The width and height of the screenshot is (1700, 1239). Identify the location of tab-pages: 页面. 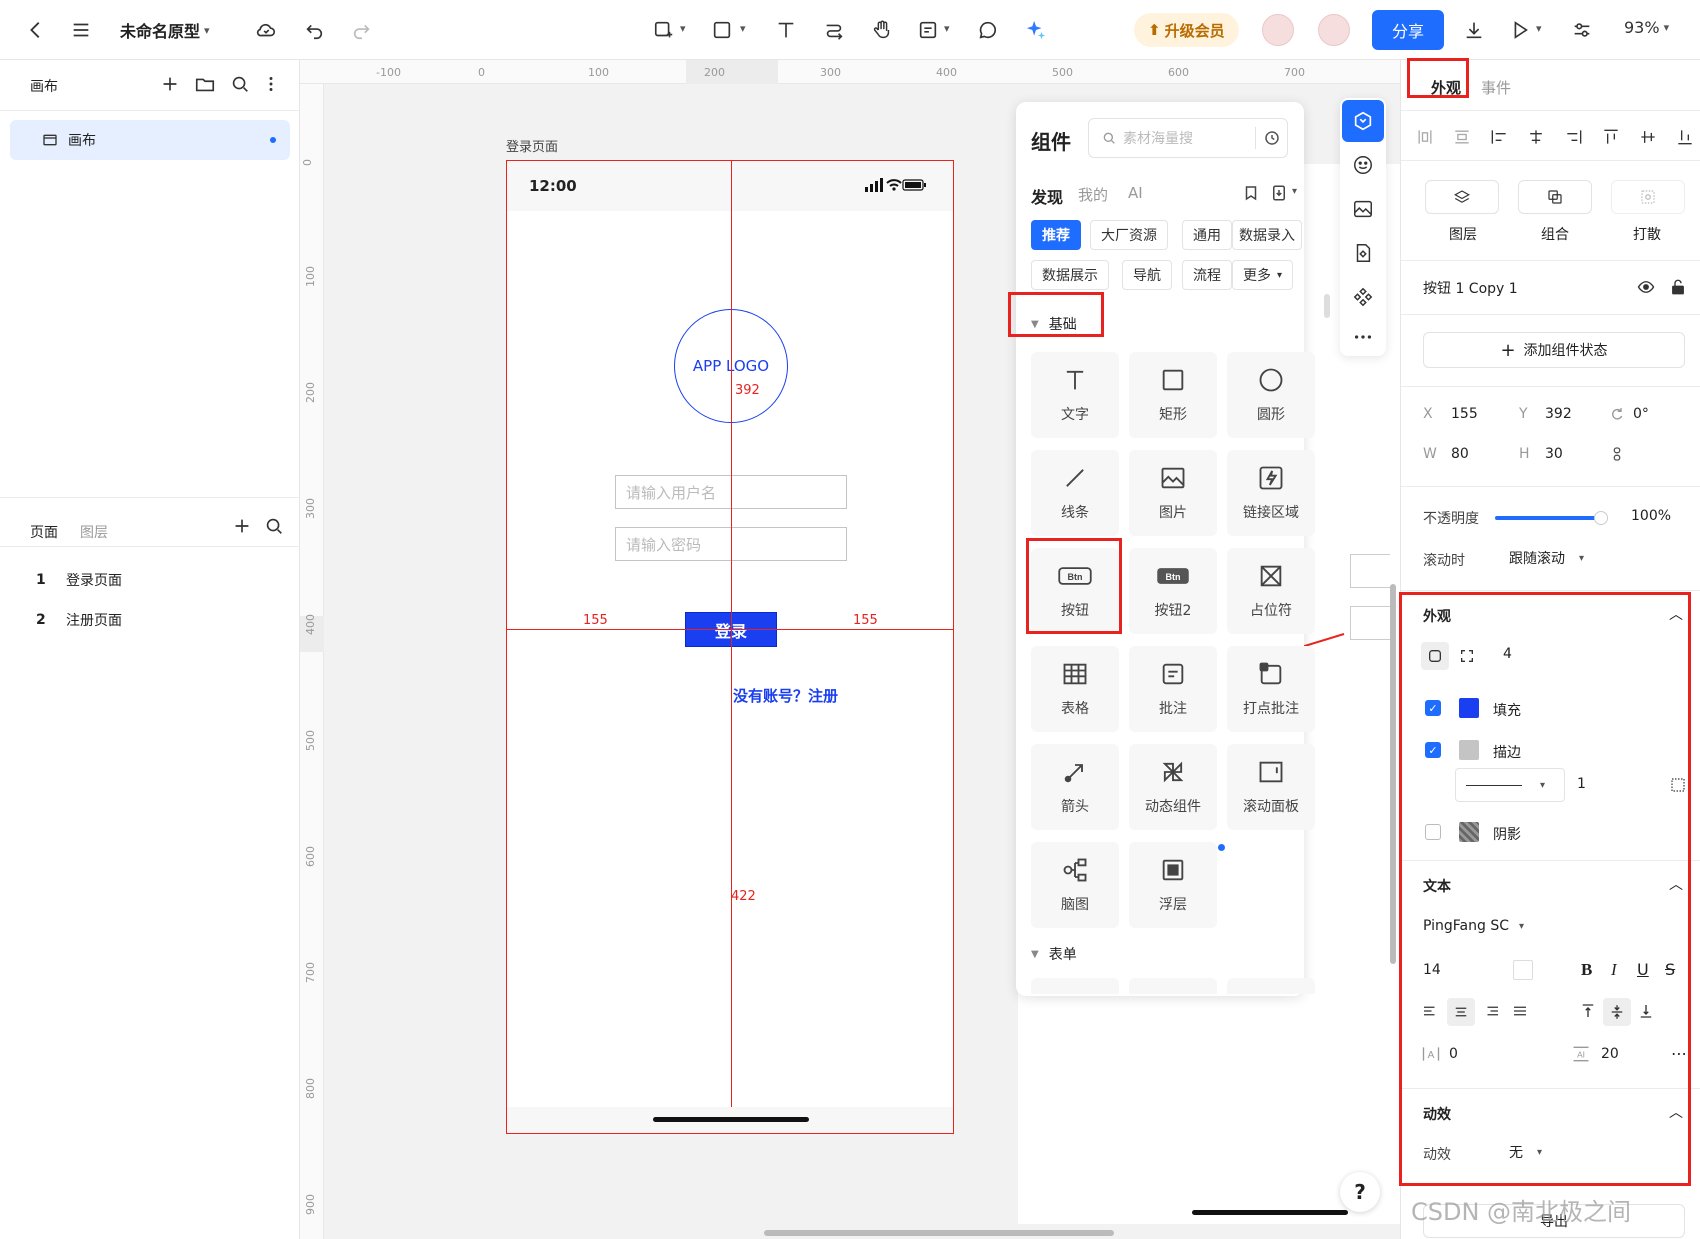
(44, 532).